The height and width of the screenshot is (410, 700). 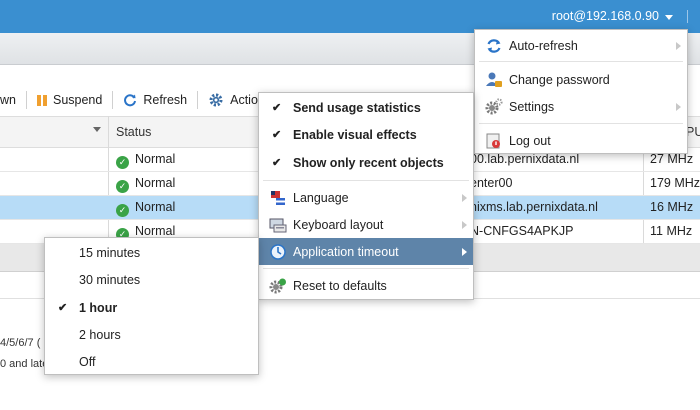 I want to click on suspend-button: Suspend, so click(x=69, y=100).